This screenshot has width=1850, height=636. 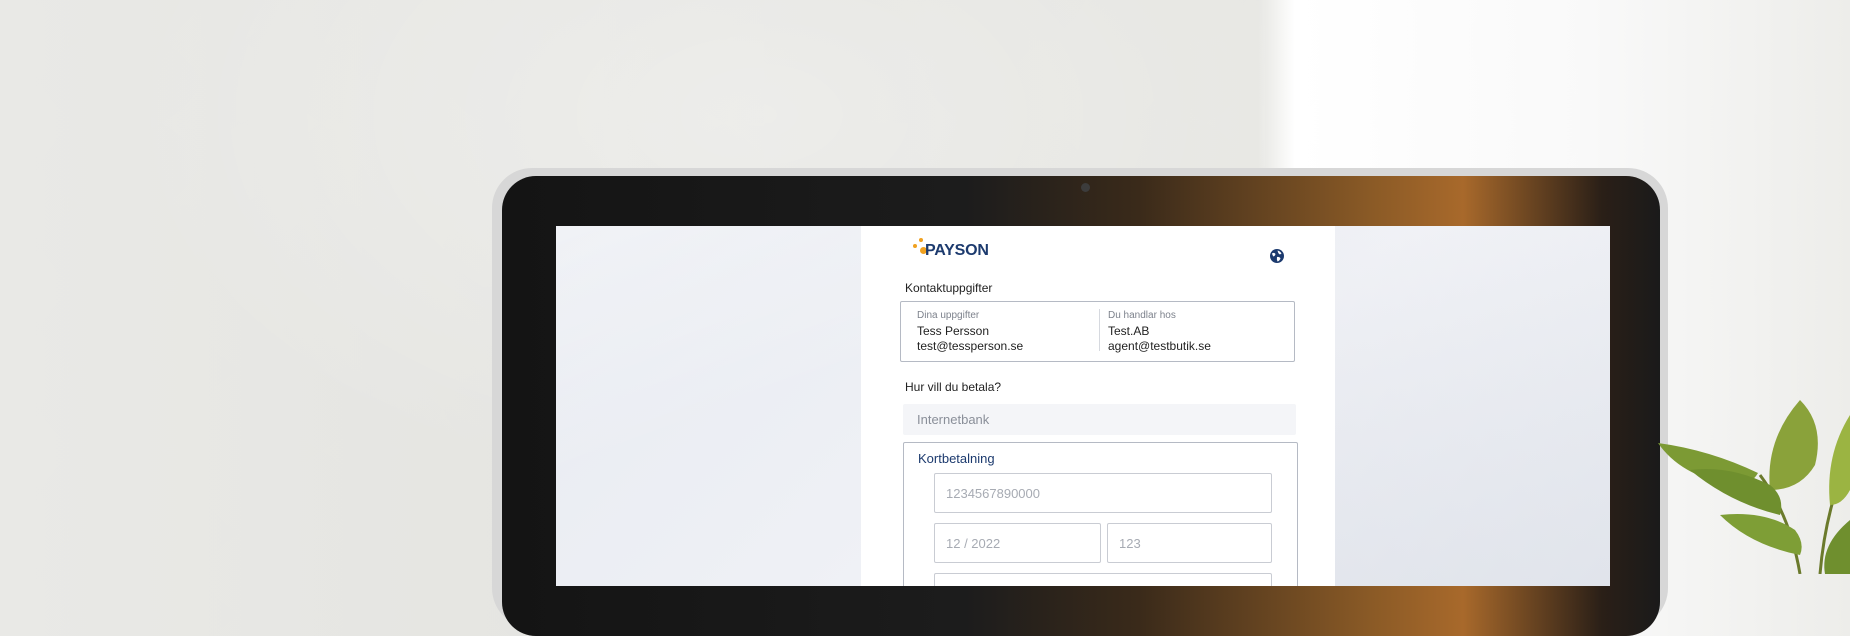 What do you see at coordinates (953, 331) in the screenshot?
I see `buyer-name: Tess Persson` at bounding box center [953, 331].